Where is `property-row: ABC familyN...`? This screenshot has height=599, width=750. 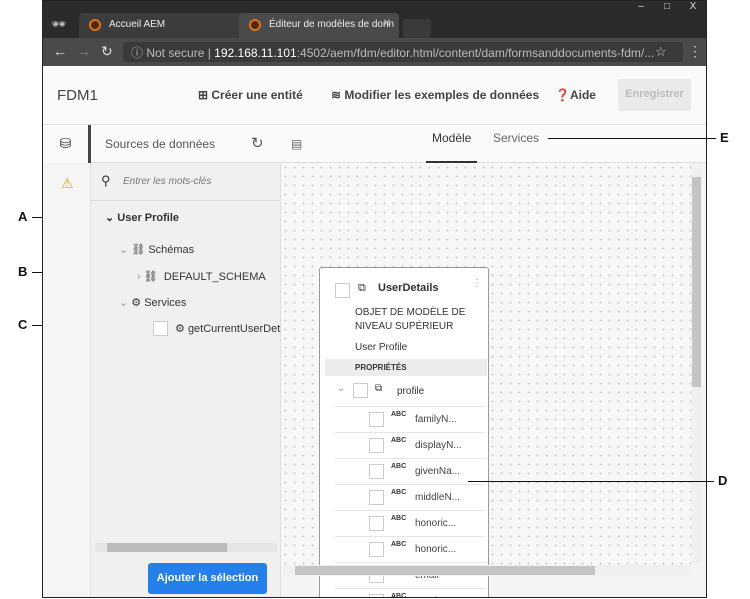
property-row: ABC familyN... is located at coordinates (410, 419).